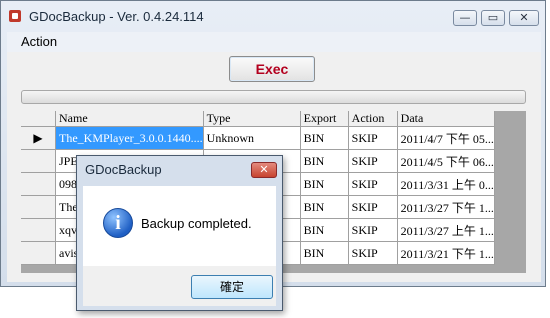 This screenshot has width=550, height=318. I want to click on exec-button: Exec, so click(272, 69).